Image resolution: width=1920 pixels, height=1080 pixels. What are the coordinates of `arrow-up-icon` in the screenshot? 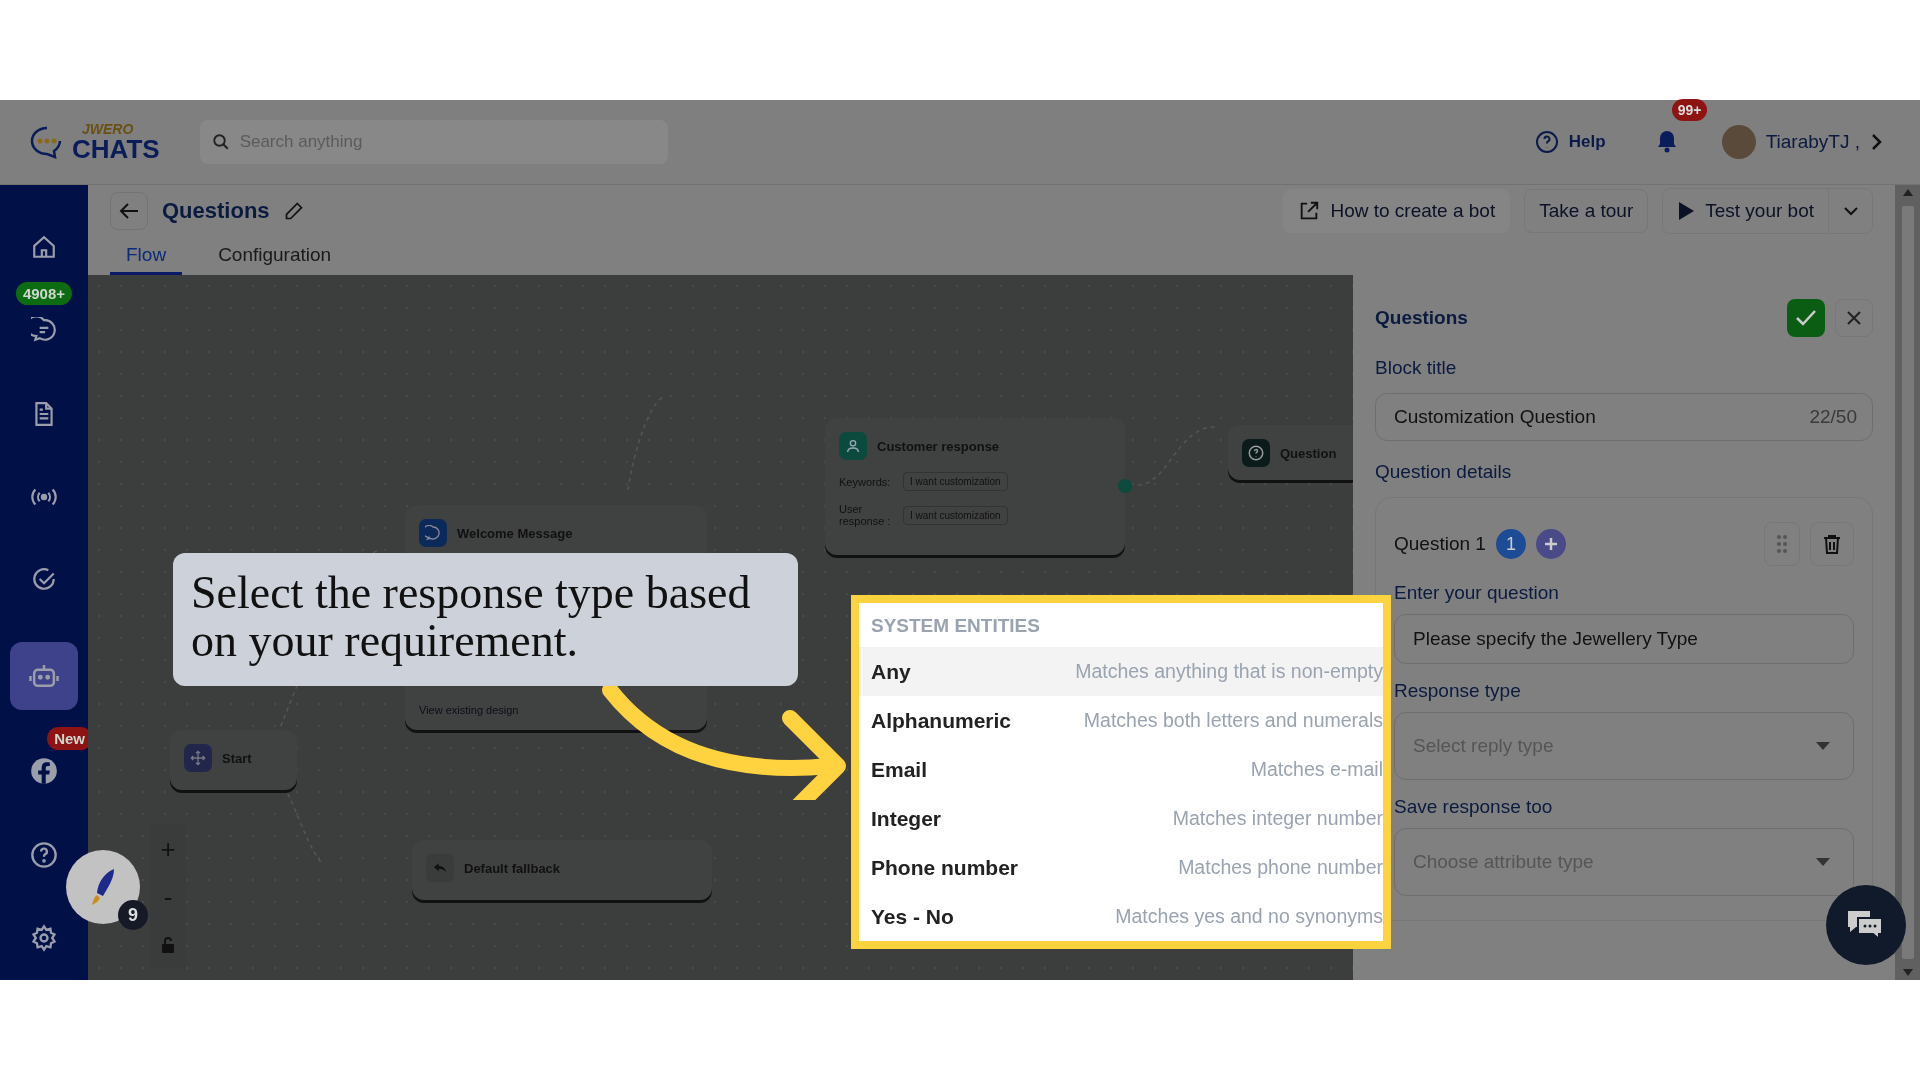 It's located at (1907, 192).